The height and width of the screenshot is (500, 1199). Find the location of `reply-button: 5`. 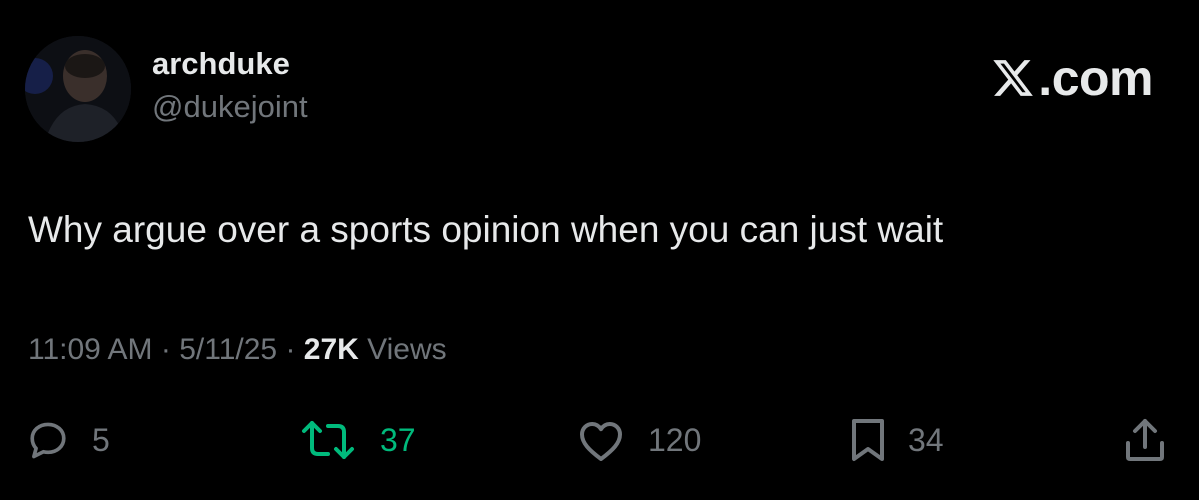

reply-button: 5 is located at coordinates (68, 440).